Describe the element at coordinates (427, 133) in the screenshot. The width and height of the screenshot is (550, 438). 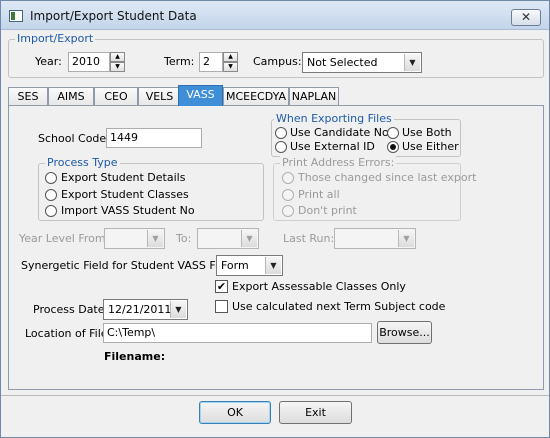
I see `use-both-label: Use Both` at that location.